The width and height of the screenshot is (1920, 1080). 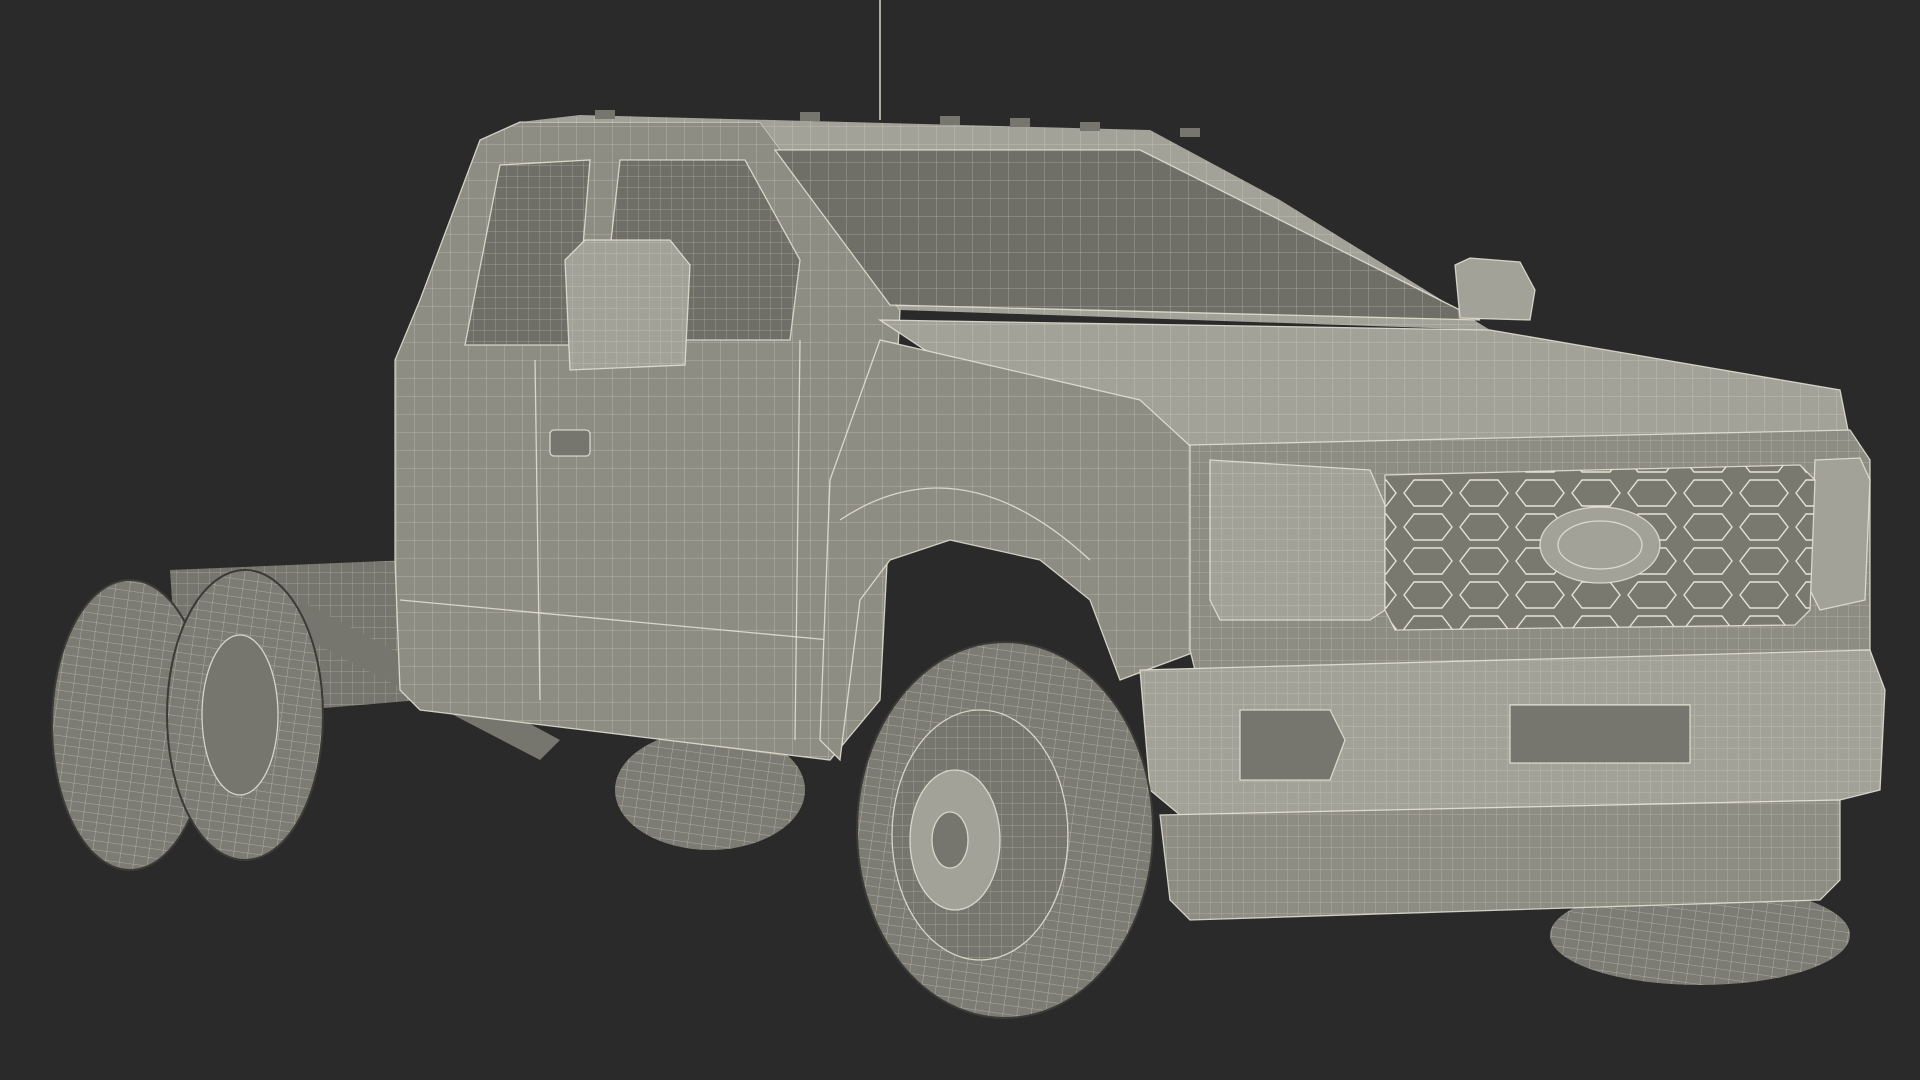 What do you see at coordinates (627, 305) in the screenshot?
I see `side-mirror` at bounding box center [627, 305].